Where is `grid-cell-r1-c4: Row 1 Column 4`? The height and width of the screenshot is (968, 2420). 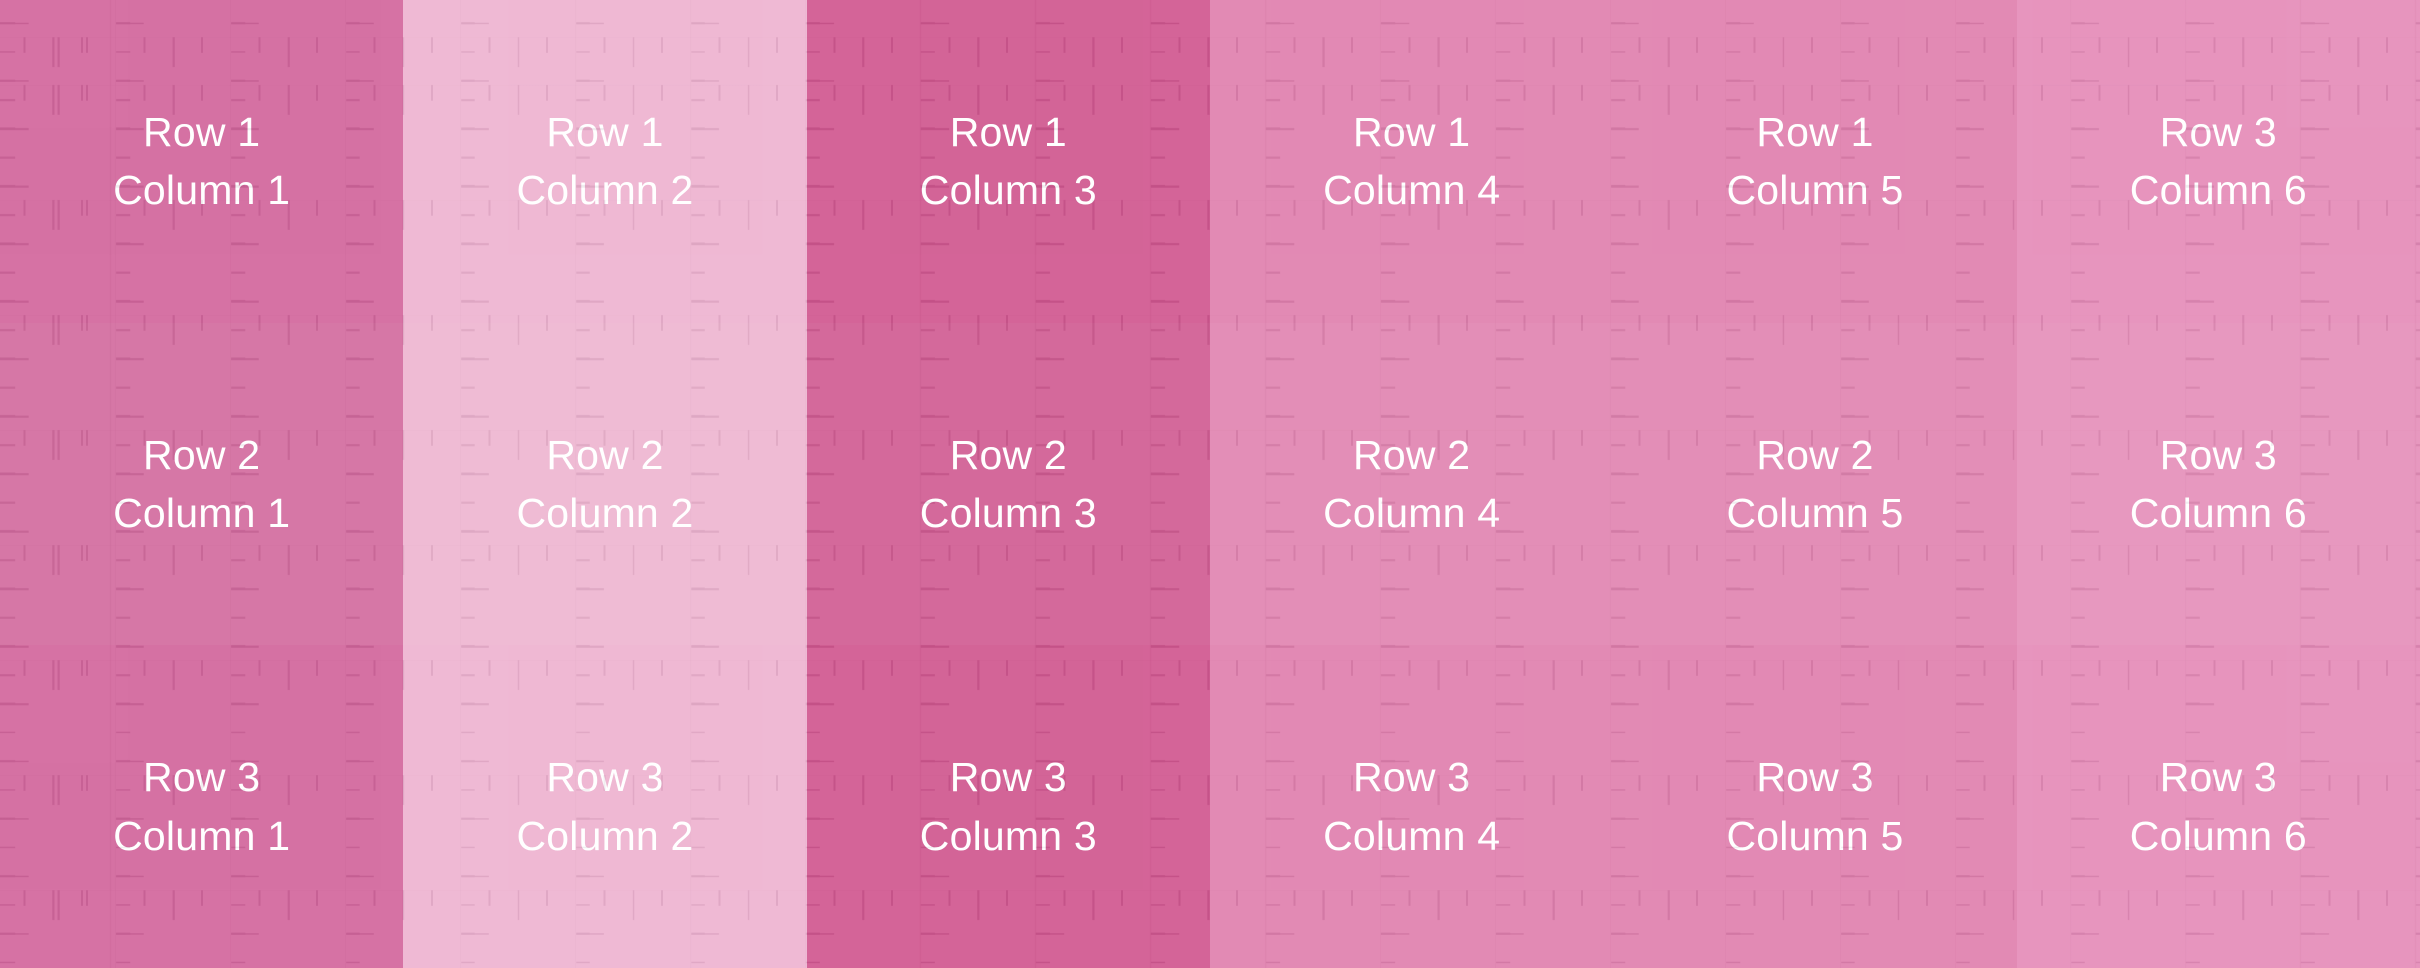
grid-cell-r1-c4: Row 1 Column 4 is located at coordinates (1412, 161).